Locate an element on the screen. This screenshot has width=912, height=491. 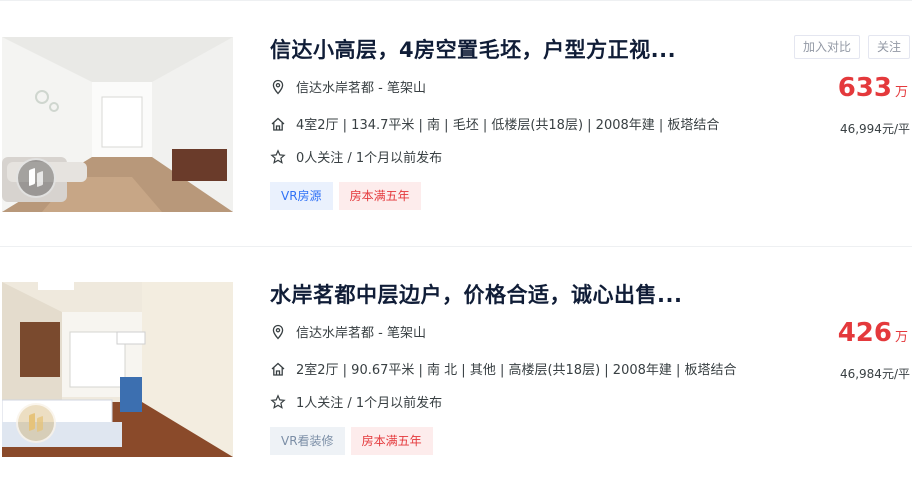
listing-divider is located at coordinates (456, 246).